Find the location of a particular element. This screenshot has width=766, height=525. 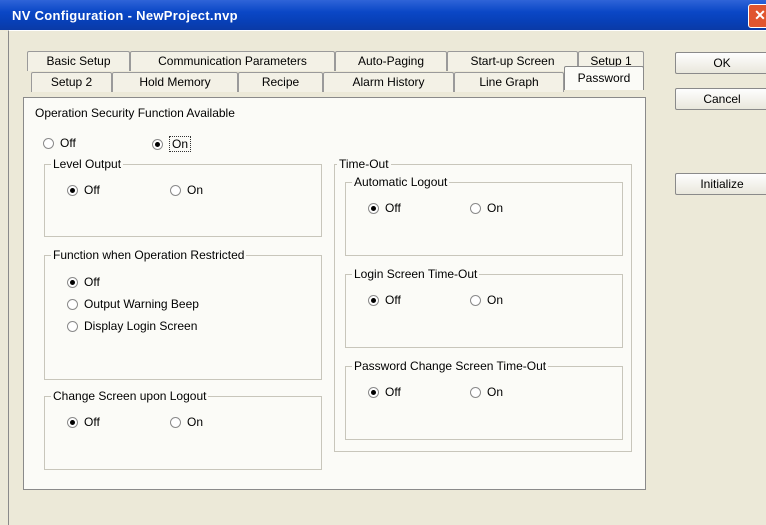

restricted-warning-beep-radio: Output Warning Beep is located at coordinates (133, 304).